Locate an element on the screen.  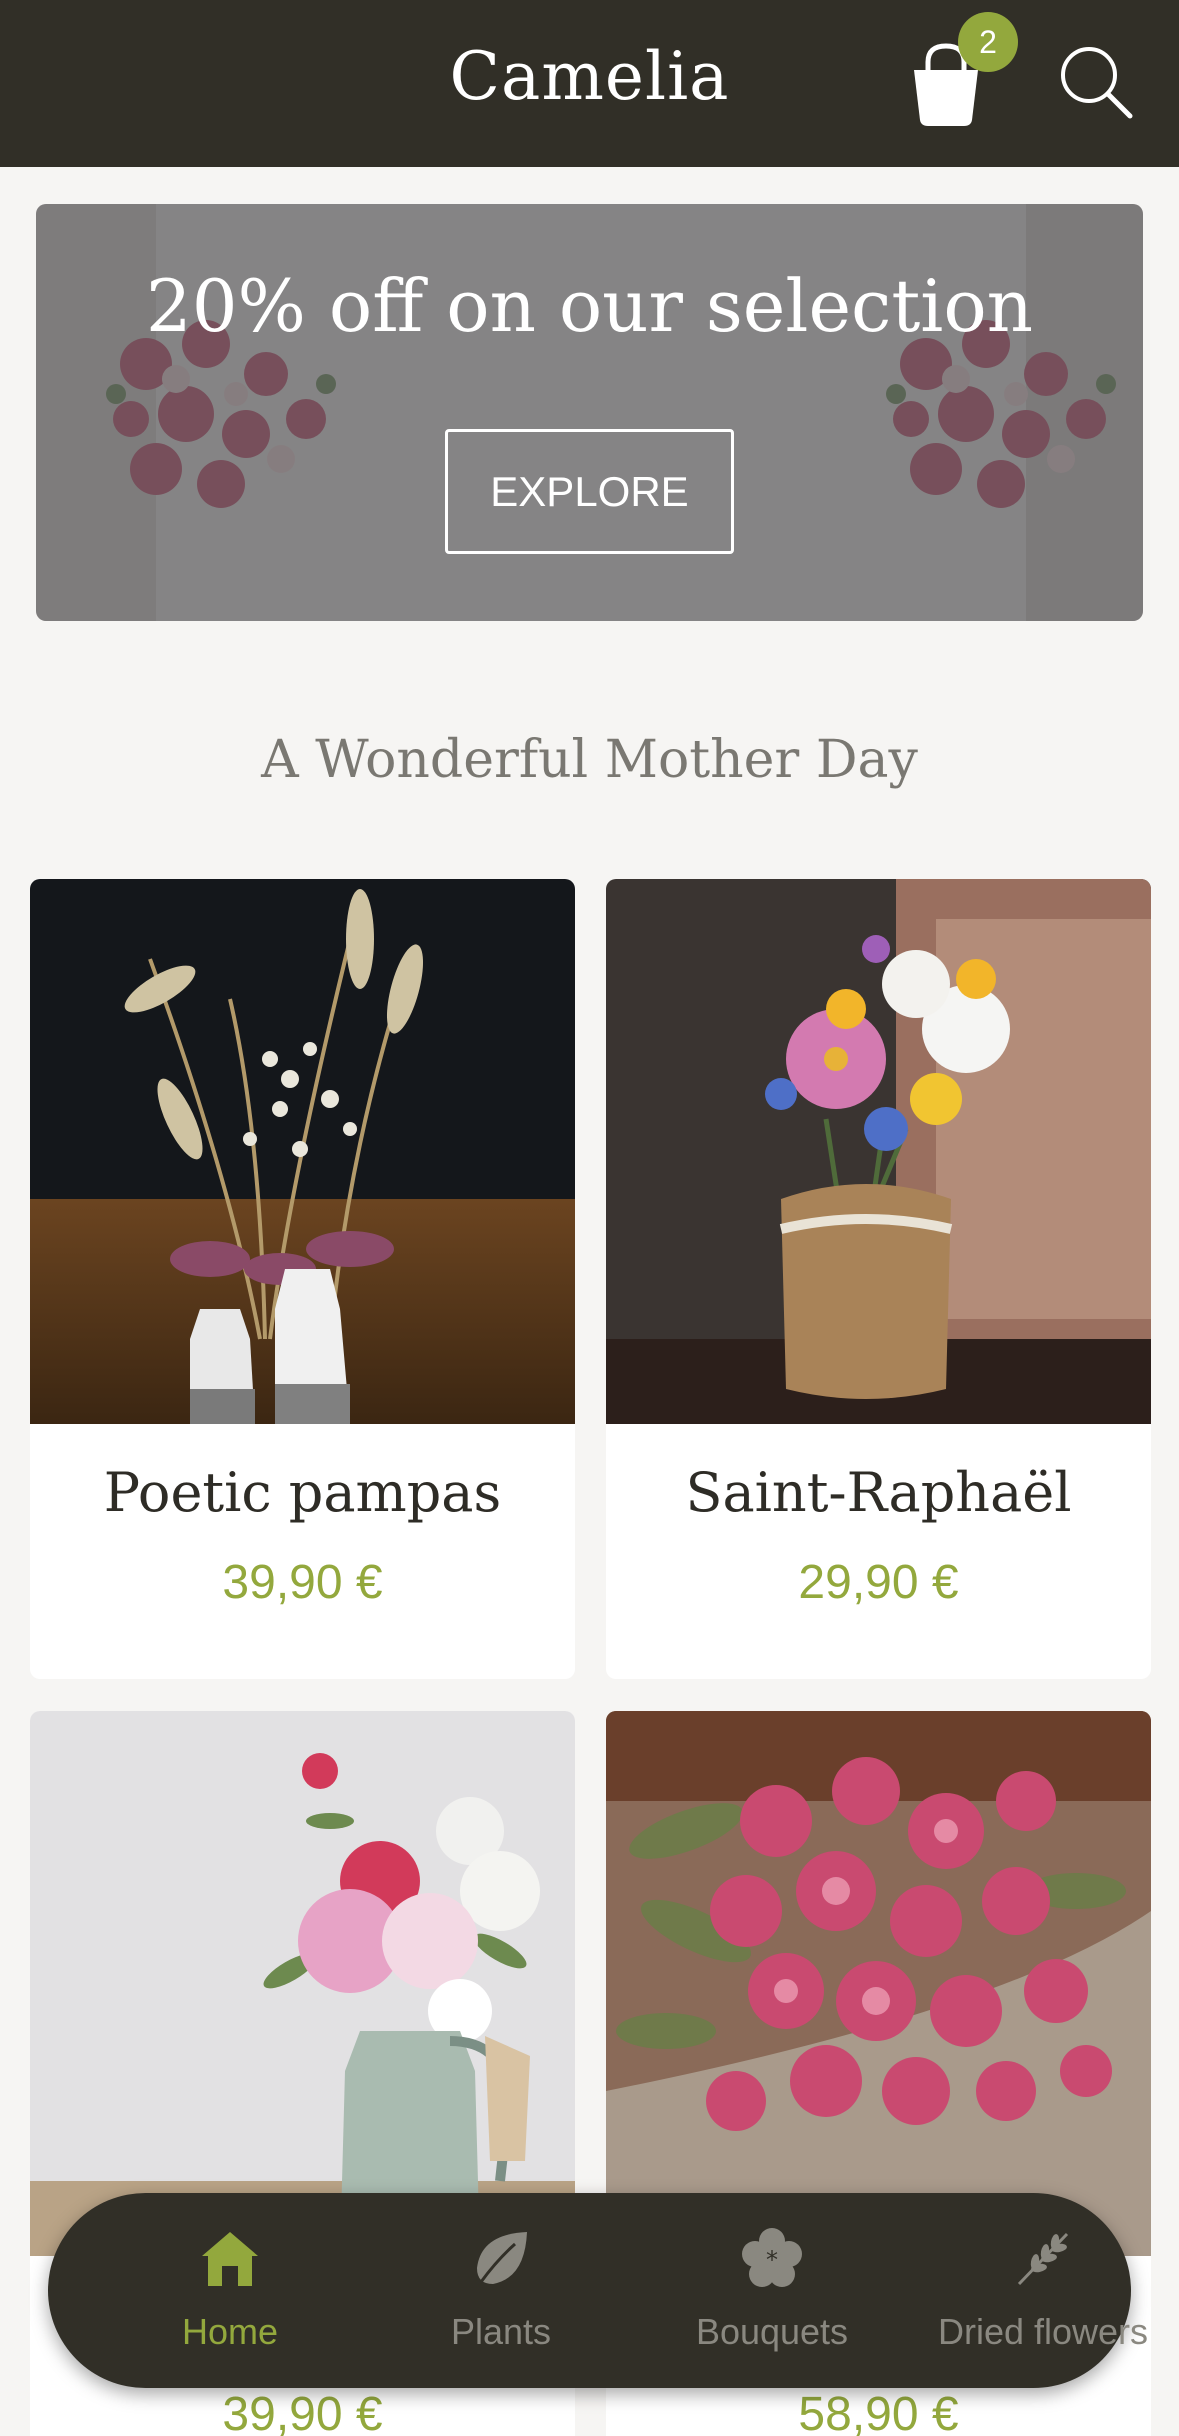
app-header: Camelia 2 is located at coordinates (589, 83).